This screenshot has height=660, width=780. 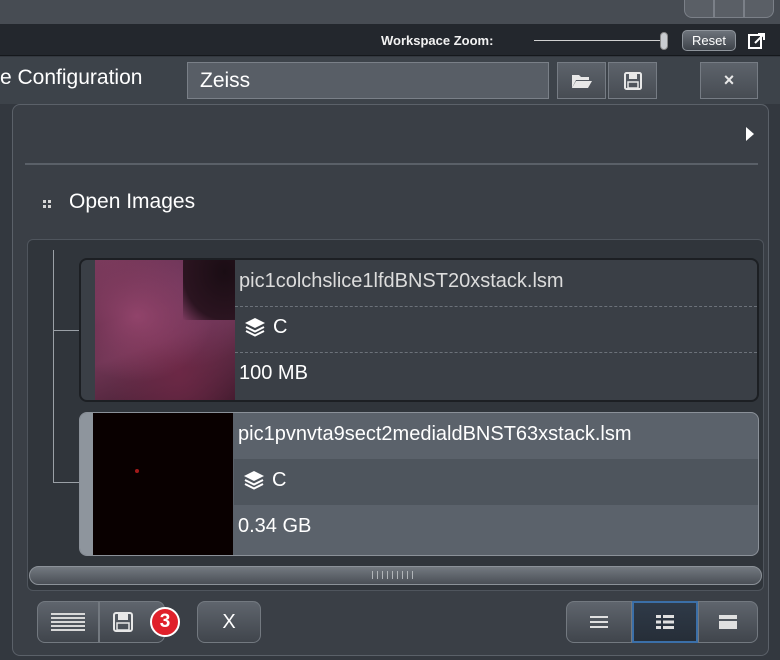 I want to click on step-badge: 3, so click(x=165, y=622).